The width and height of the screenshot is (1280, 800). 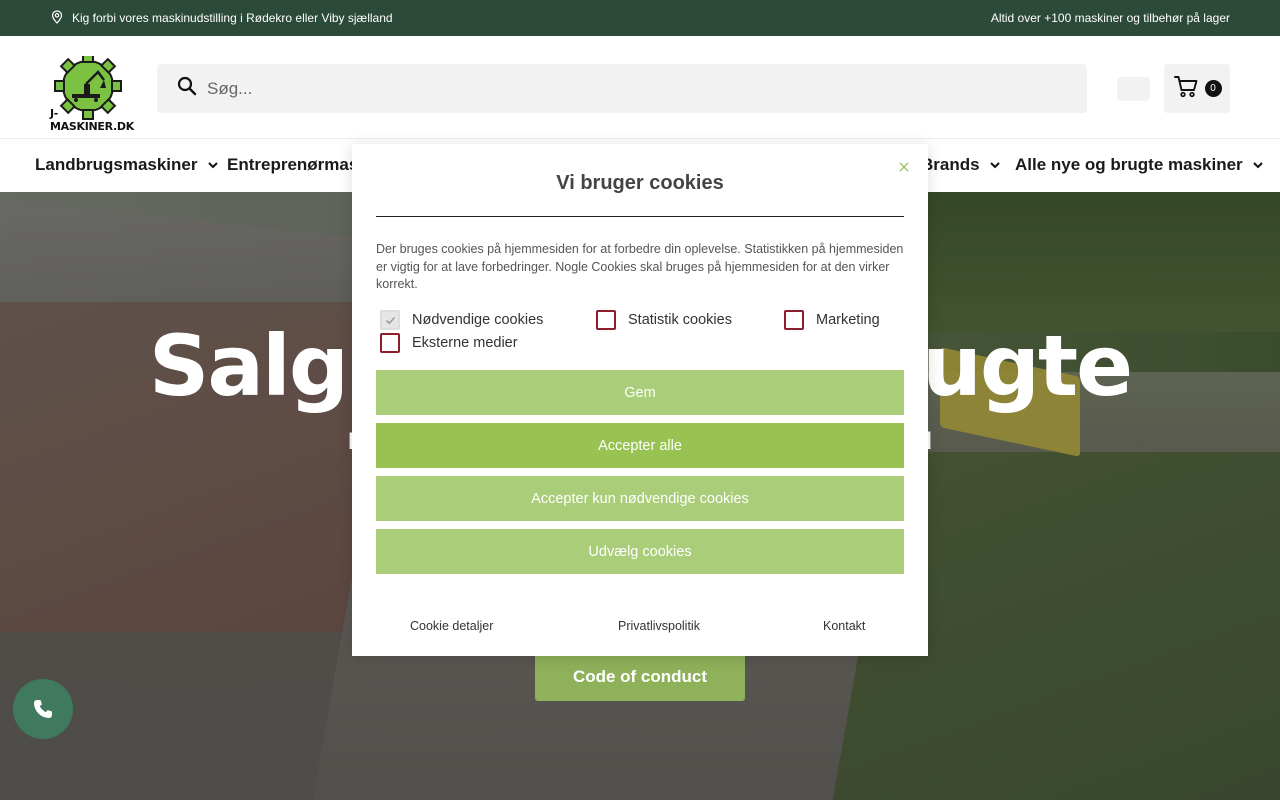 What do you see at coordinates (640, 676) in the screenshot?
I see `code-of-conduct-button: Code of conduct` at bounding box center [640, 676].